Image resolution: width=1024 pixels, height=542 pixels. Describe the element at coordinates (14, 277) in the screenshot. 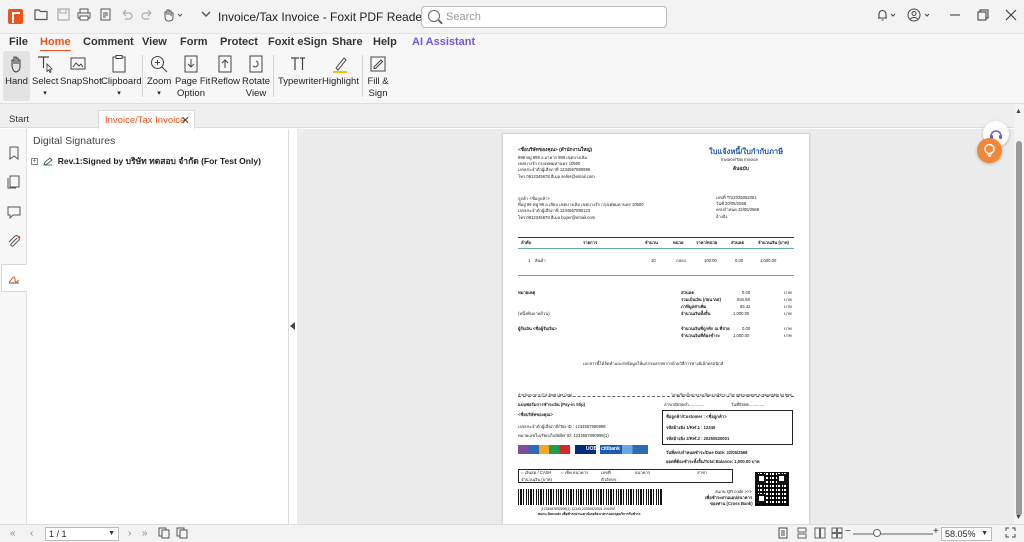

I see `digital-signatures-panel-icon` at that location.